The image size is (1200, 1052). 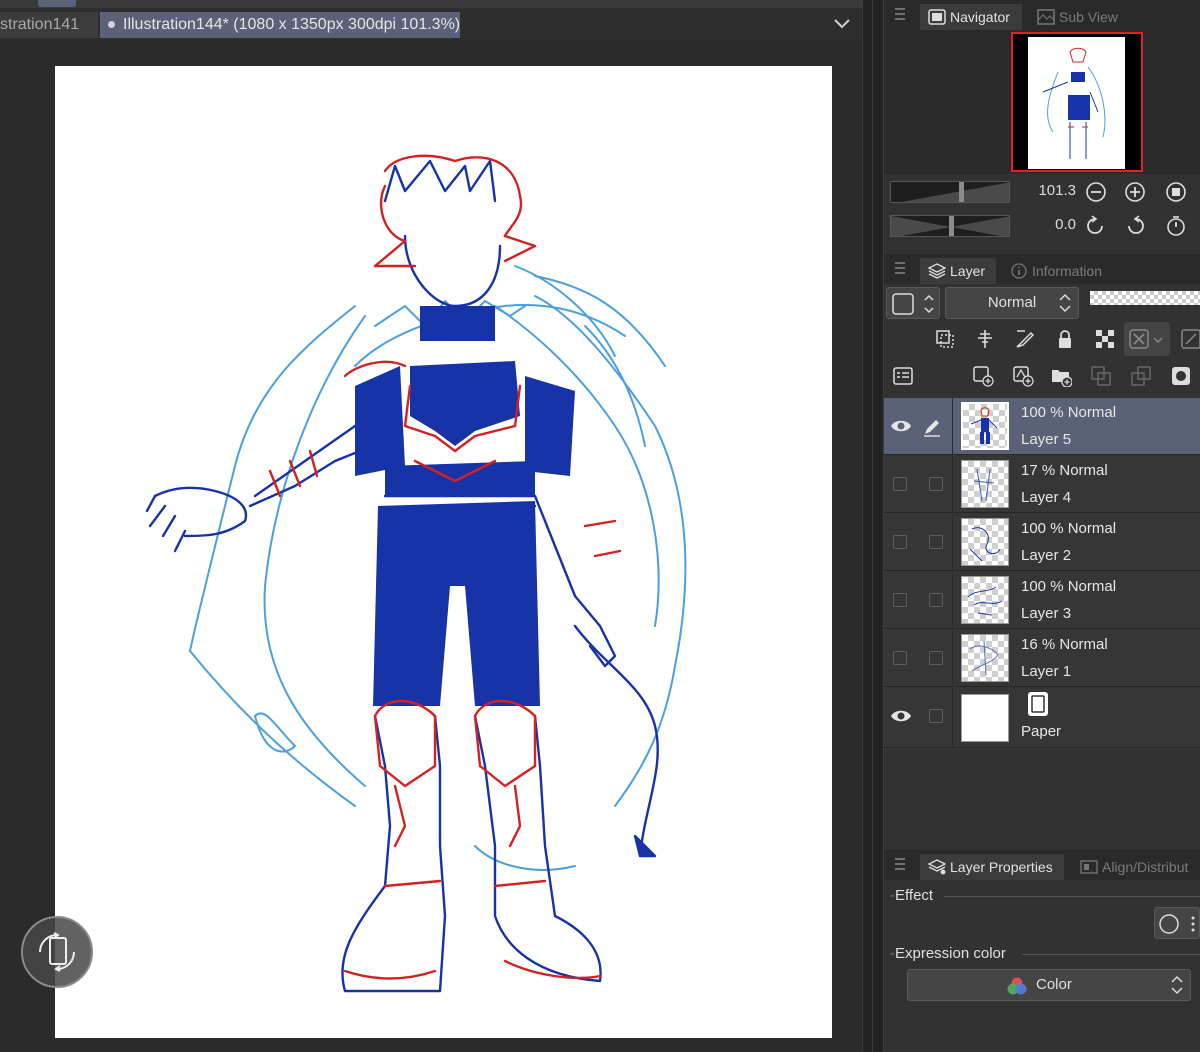 I want to click on border-effect-button, so click(x=1177, y=923).